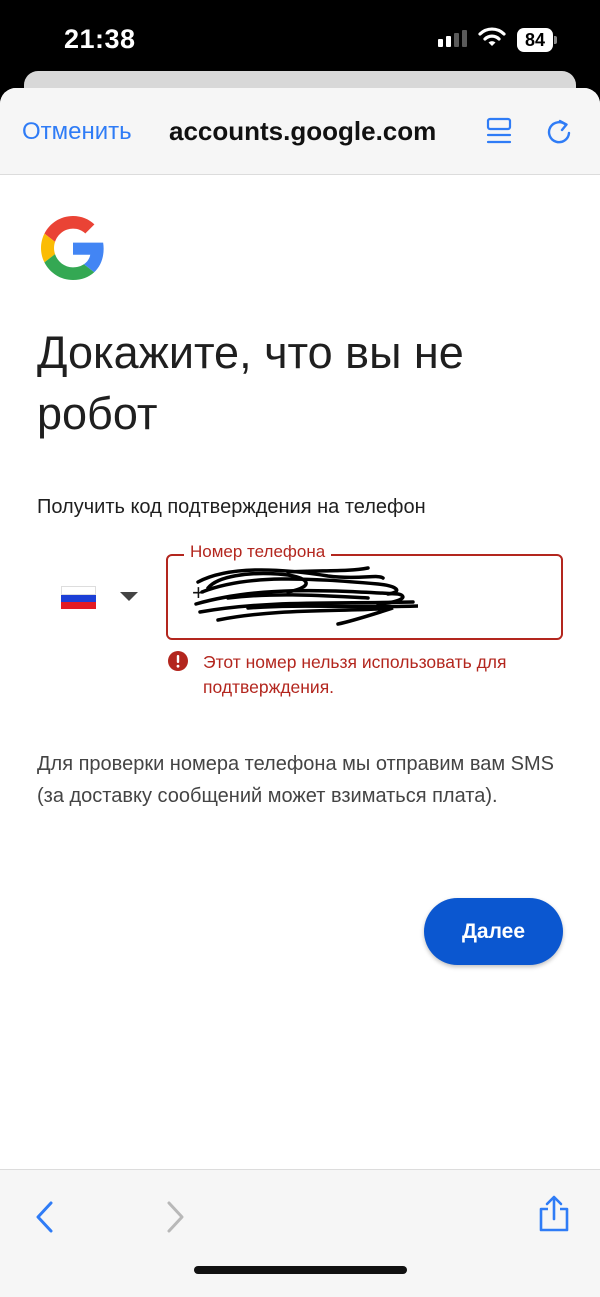 Image resolution: width=600 pixels, height=1297 pixels. What do you see at coordinates (98, 597) in the screenshot?
I see `country-select` at bounding box center [98, 597].